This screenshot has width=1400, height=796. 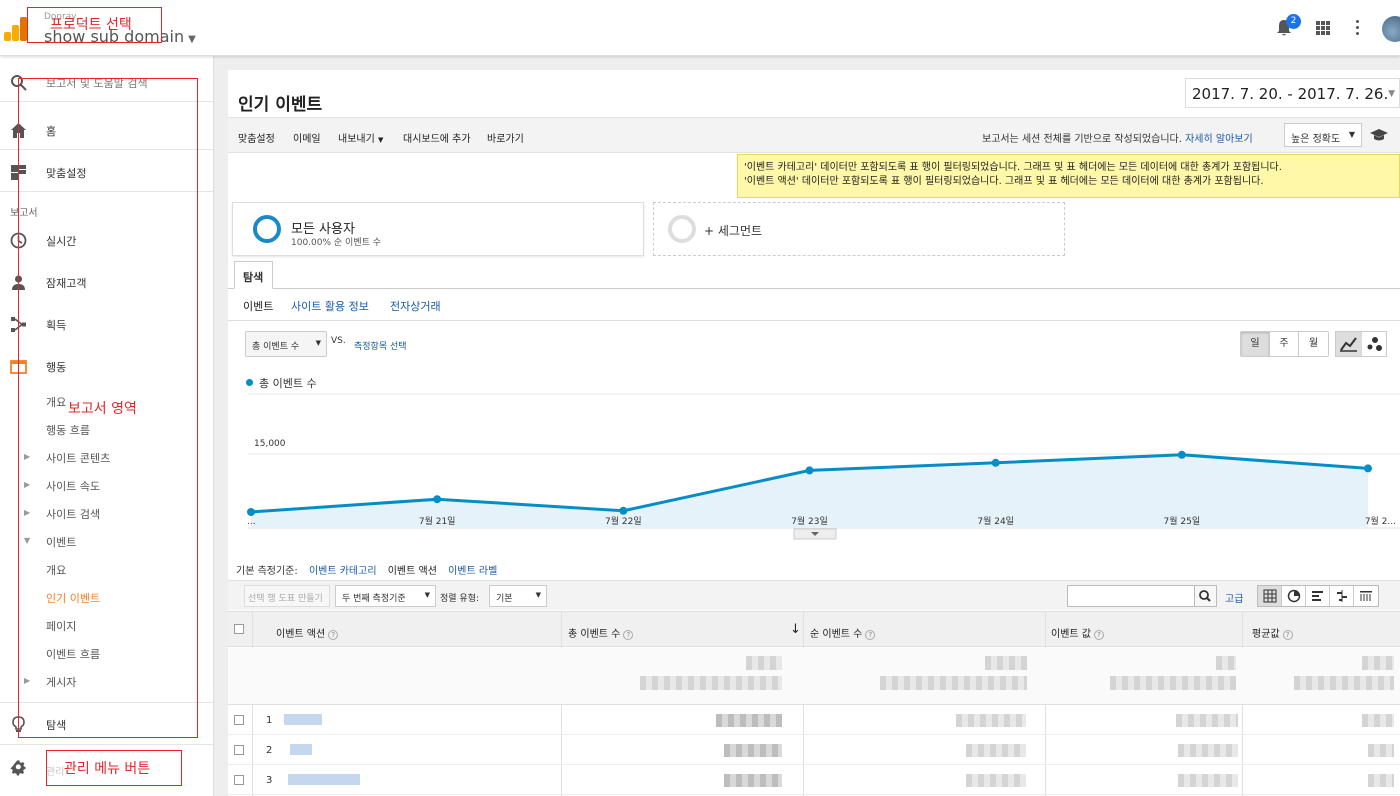 What do you see at coordinates (1142, 596) in the screenshot?
I see `table-search-input` at bounding box center [1142, 596].